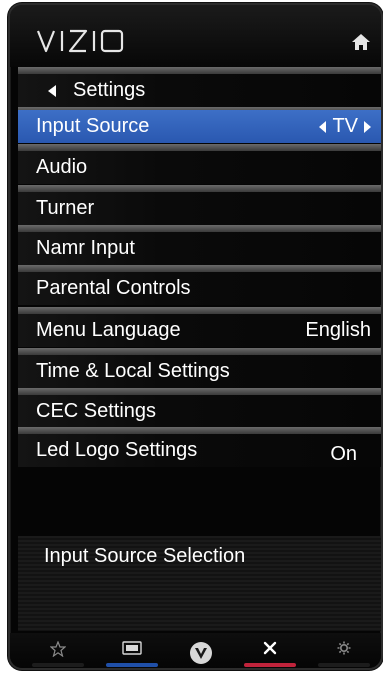 This screenshot has width=383, height=673. Describe the element at coordinates (80, 41) in the screenshot. I see `vizio-logo` at that location.